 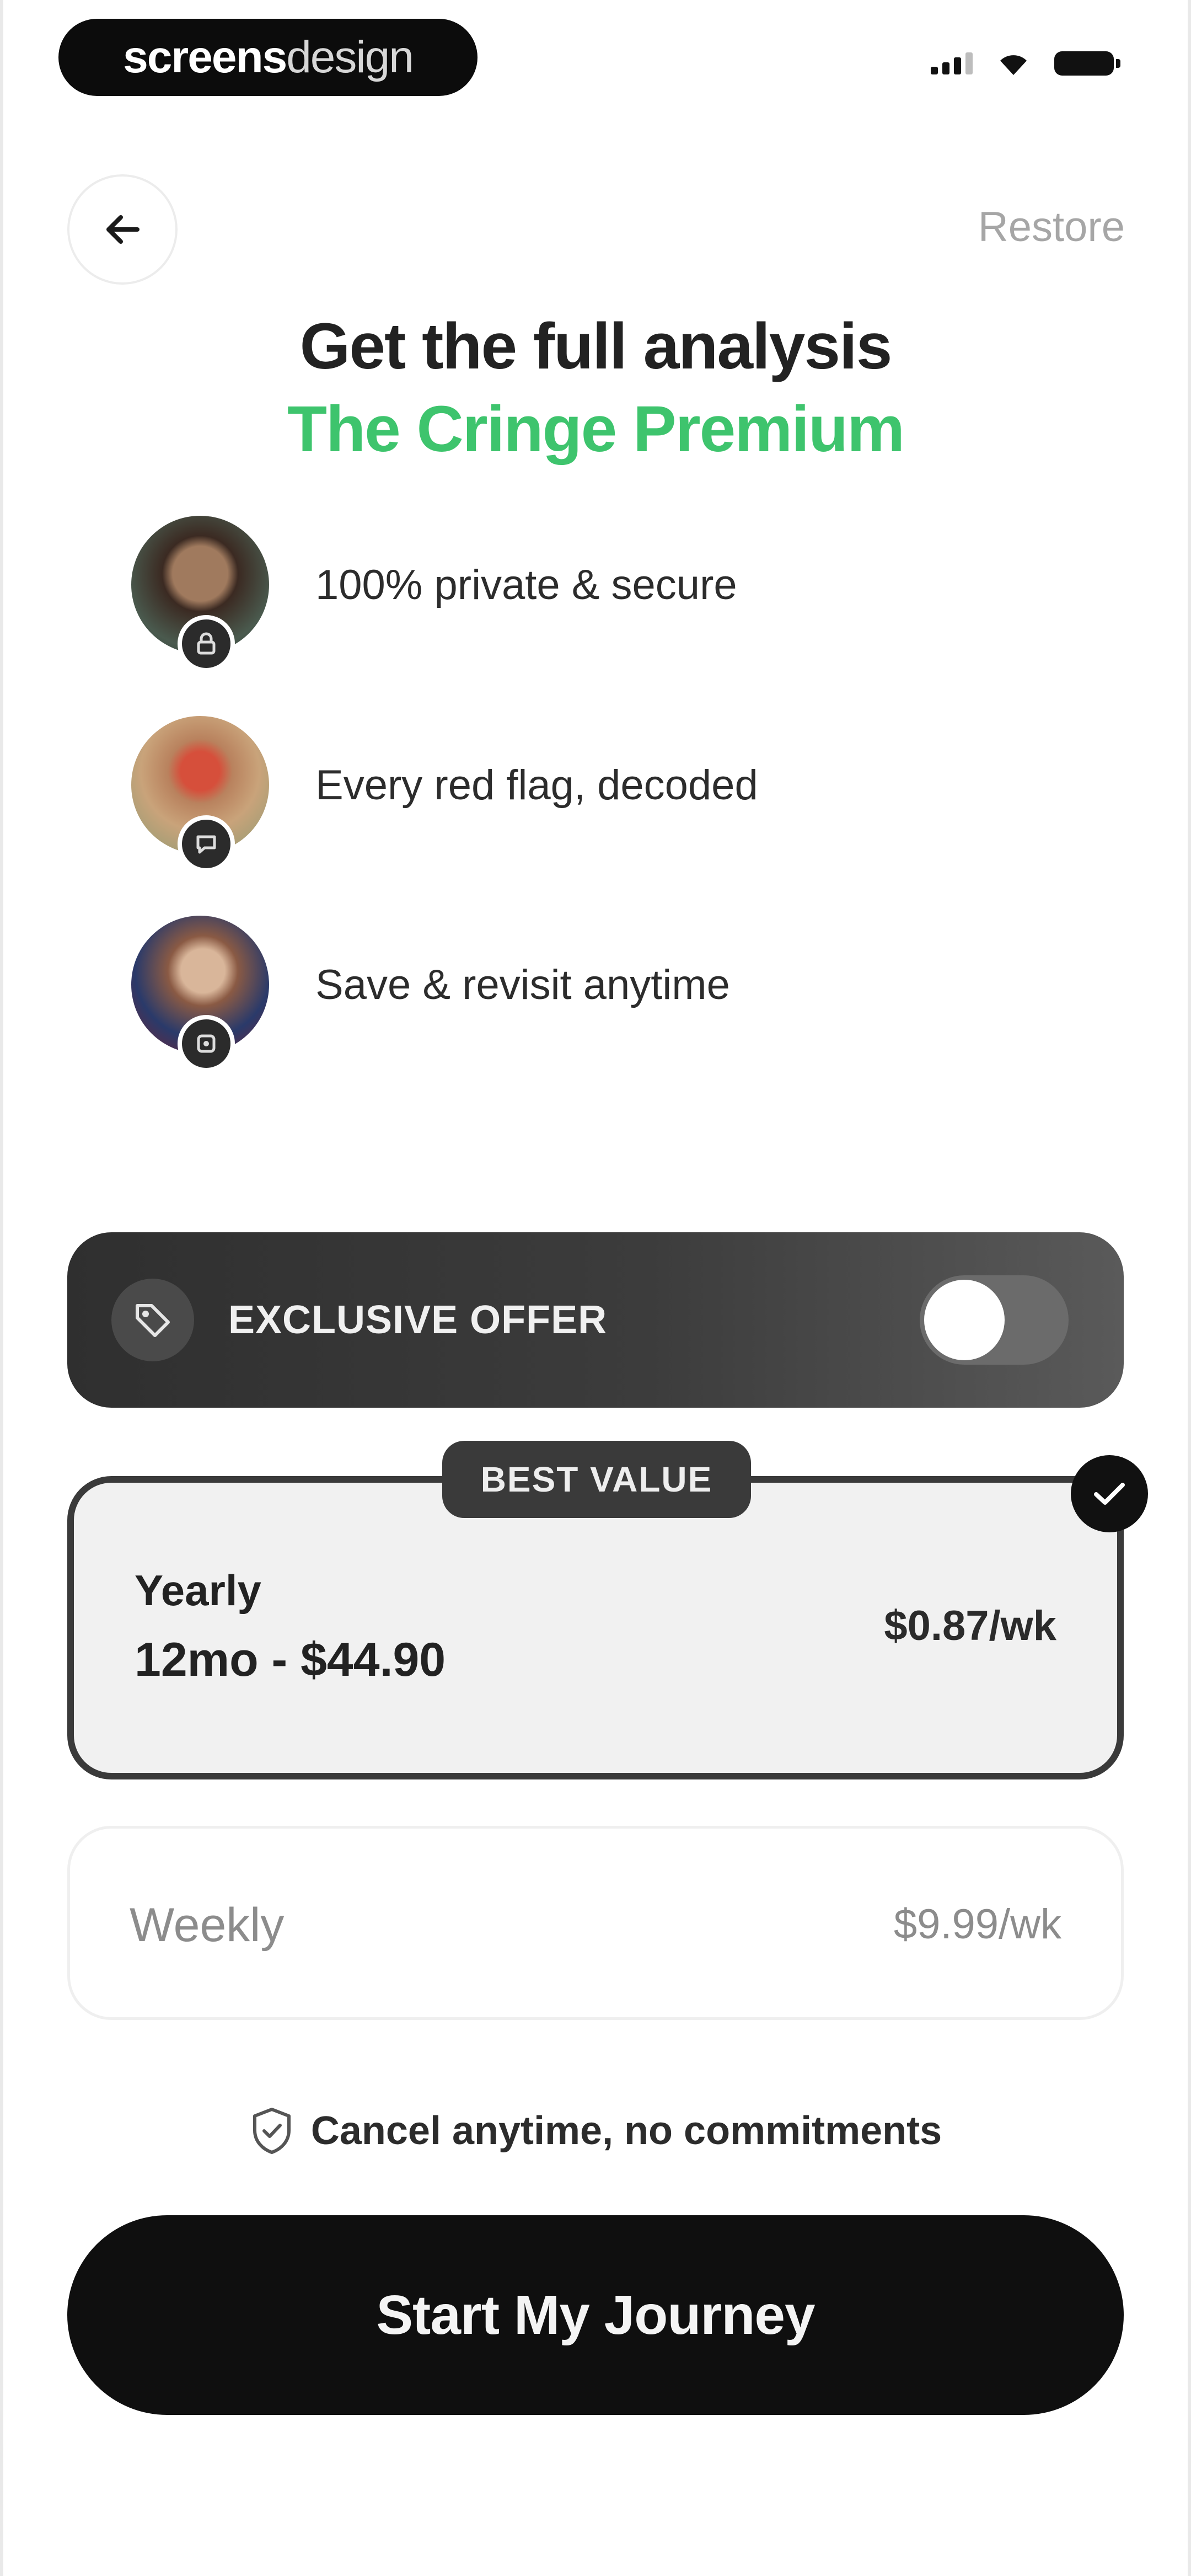 What do you see at coordinates (595, 1627) in the screenshot?
I see `plan-option-yearly: Yearly 12mo - $44.90 $0.87/wk` at bounding box center [595, 1627].